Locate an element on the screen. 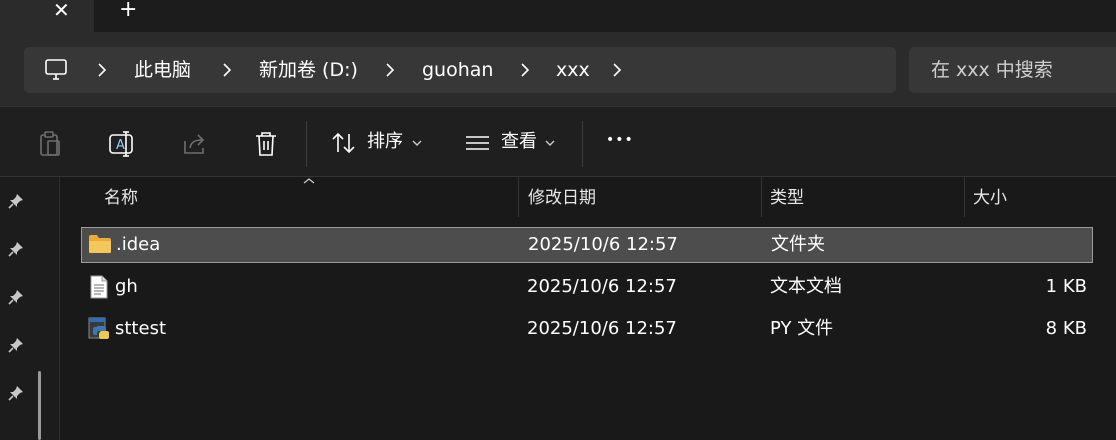  file-size: 1 KB is located at coordinates (1066, 286).